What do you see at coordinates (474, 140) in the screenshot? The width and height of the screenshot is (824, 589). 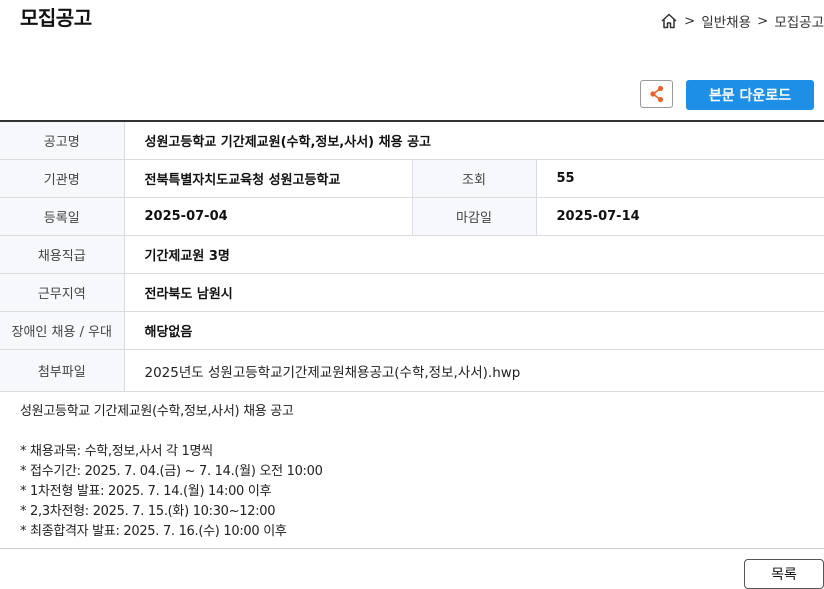 I see `title-value: 성원고등학교 기간제교원(수학,정보,사서) 채용 공고` at bounding box center [474, 140].